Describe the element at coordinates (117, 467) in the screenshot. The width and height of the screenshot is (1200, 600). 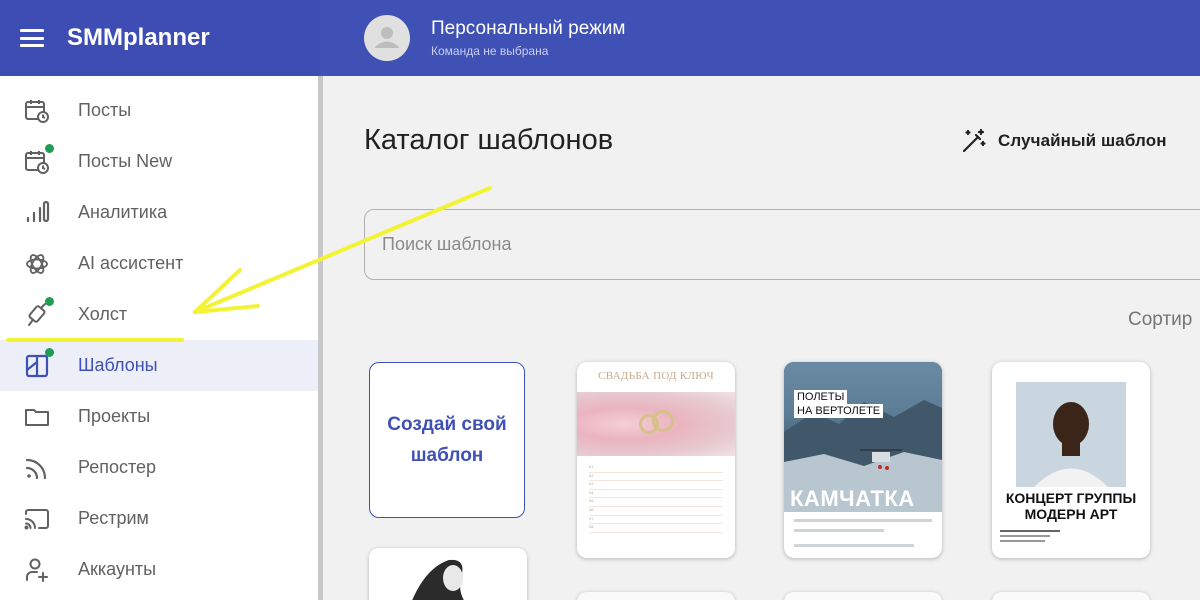
I see `sidebar-item-label: Репостер` at that location.